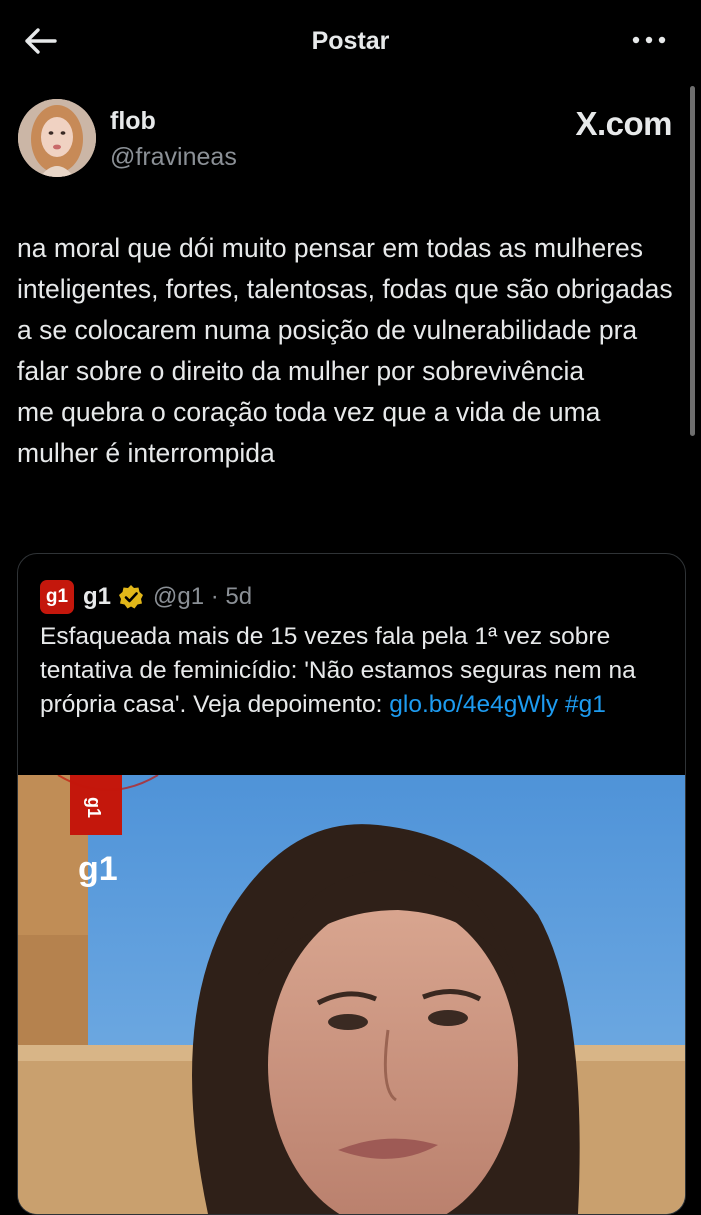 The height and width of the screenshot is (1215, 701). Describe the element at coordinates (203, 596) in the screenshot. I see `quoted-handle-time: @g1 · 5d` at that location.